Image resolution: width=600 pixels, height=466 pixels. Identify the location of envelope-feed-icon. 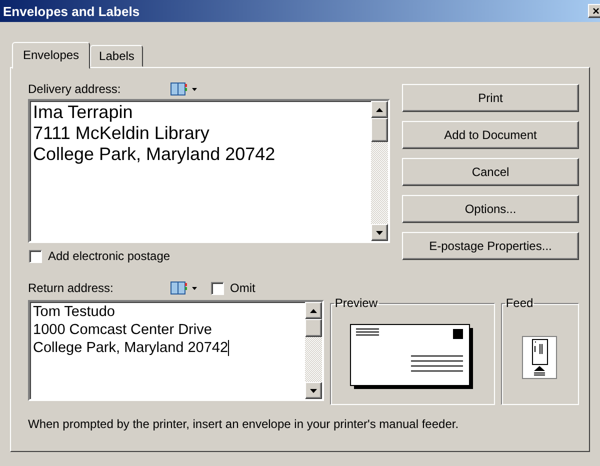
(540, 357).